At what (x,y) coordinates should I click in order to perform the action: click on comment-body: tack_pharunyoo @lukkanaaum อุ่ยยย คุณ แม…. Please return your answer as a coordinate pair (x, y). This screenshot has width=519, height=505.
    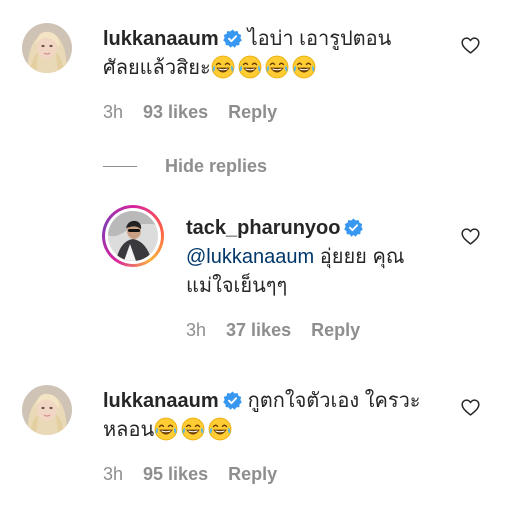
    Looking at the image, I should click on (311, 257).